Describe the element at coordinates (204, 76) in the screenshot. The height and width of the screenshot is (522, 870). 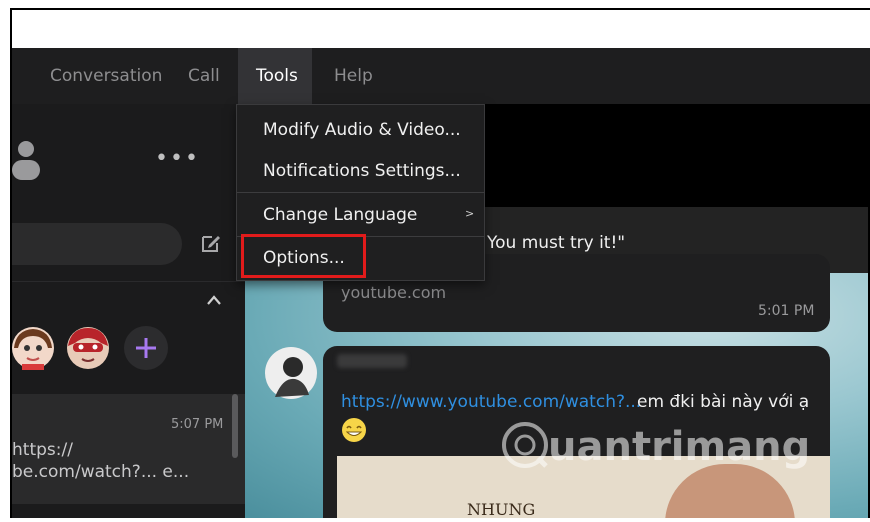
I see `menu-call: Call` at that location.